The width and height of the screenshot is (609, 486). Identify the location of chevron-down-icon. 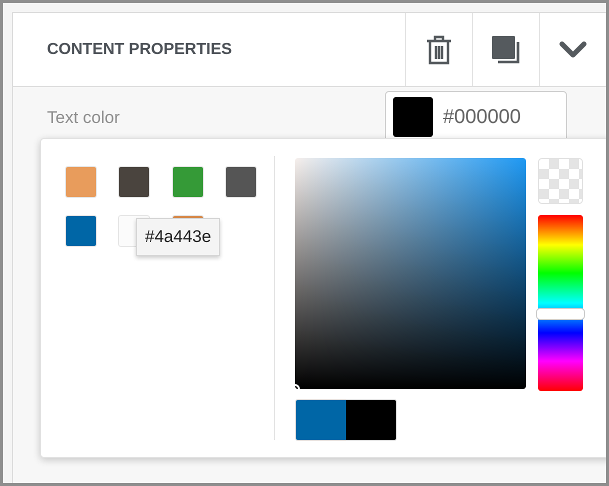
(573, 49).